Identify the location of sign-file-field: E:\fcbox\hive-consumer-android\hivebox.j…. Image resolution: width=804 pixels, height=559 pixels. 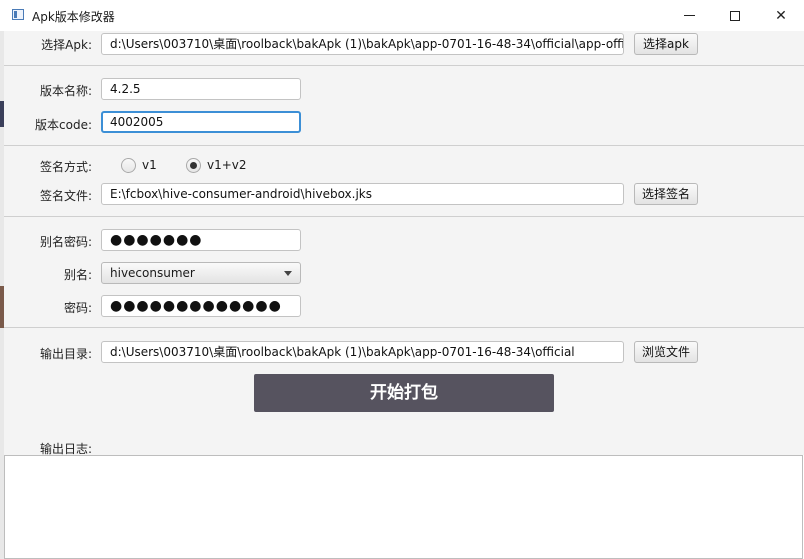
(362, 194).